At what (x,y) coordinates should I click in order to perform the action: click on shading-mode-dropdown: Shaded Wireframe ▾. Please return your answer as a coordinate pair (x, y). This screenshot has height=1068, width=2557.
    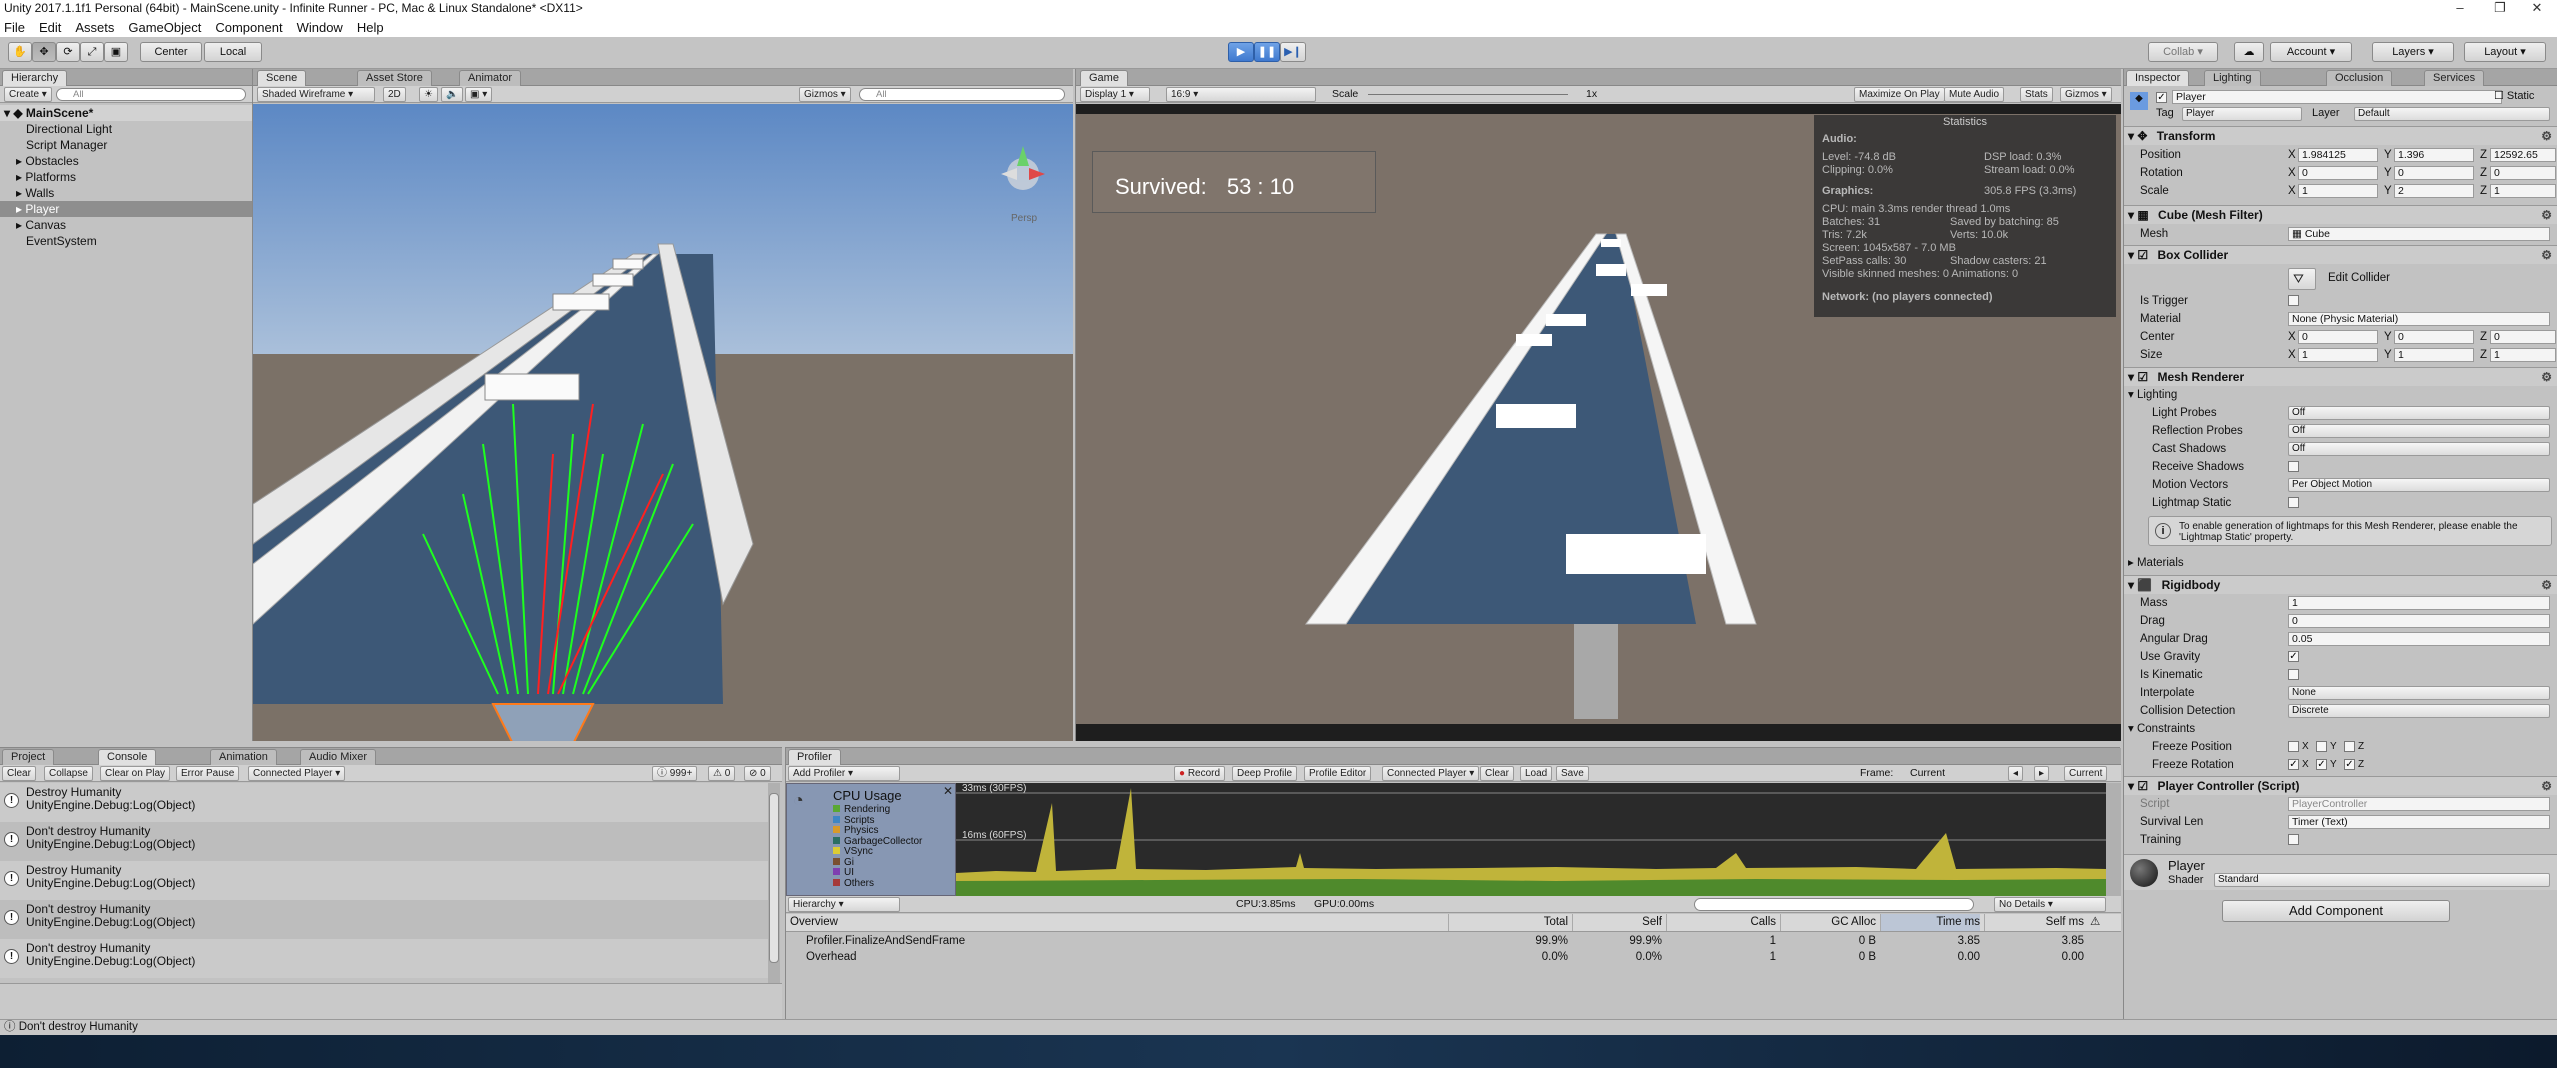
    Looking at the image, I should click on (316, 94).